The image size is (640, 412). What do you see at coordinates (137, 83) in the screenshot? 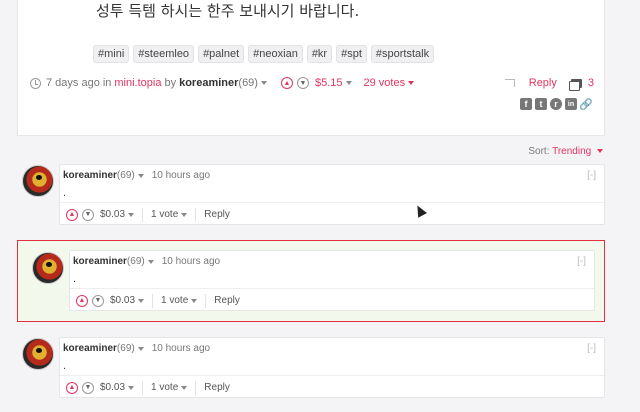
I see `community-link: mini.topia` at bounding box center [137, 83].